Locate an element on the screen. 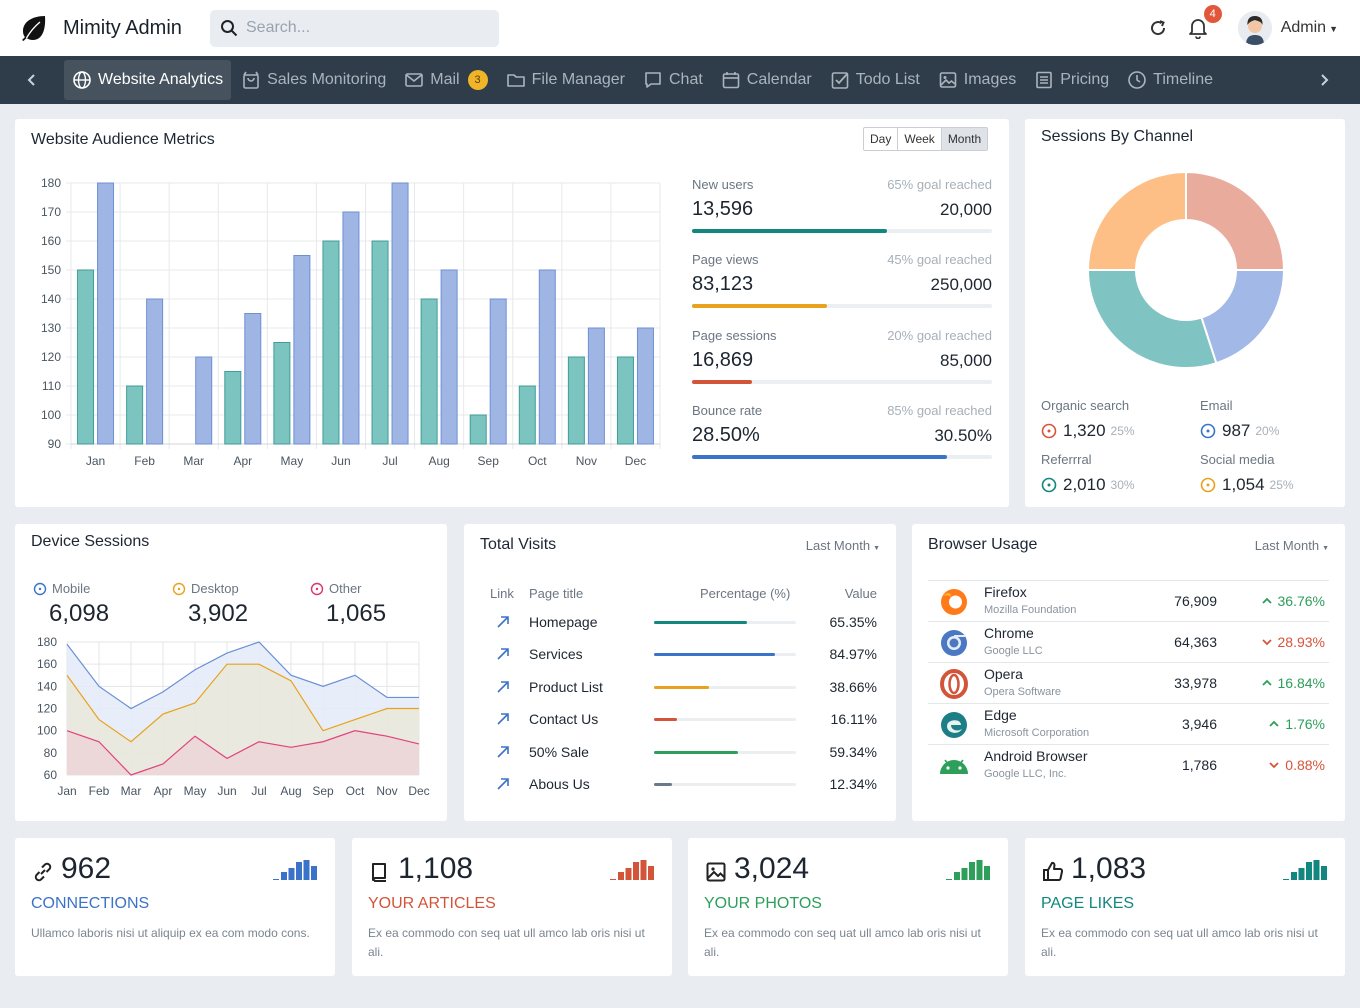  sessions-channel-title: Sessions By Channel is located at coordinates (1117, 136).